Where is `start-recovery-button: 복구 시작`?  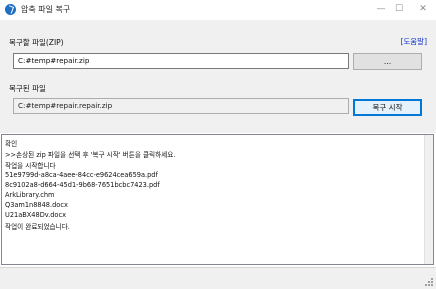 start-recovery-button: 복구 시작 is located at coordinates (387, 107).